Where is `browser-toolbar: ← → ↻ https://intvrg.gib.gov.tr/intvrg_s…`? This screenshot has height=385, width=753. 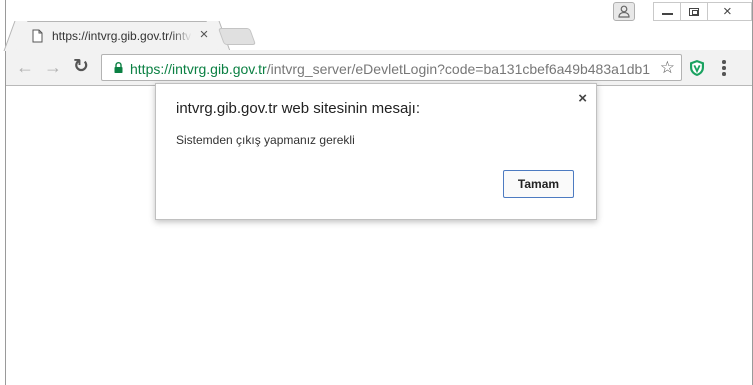
browser-toolbar: ← → ↻ https://intvrg.gib.gov.tr/intvrg_s… is located at coordinates (379, 68).